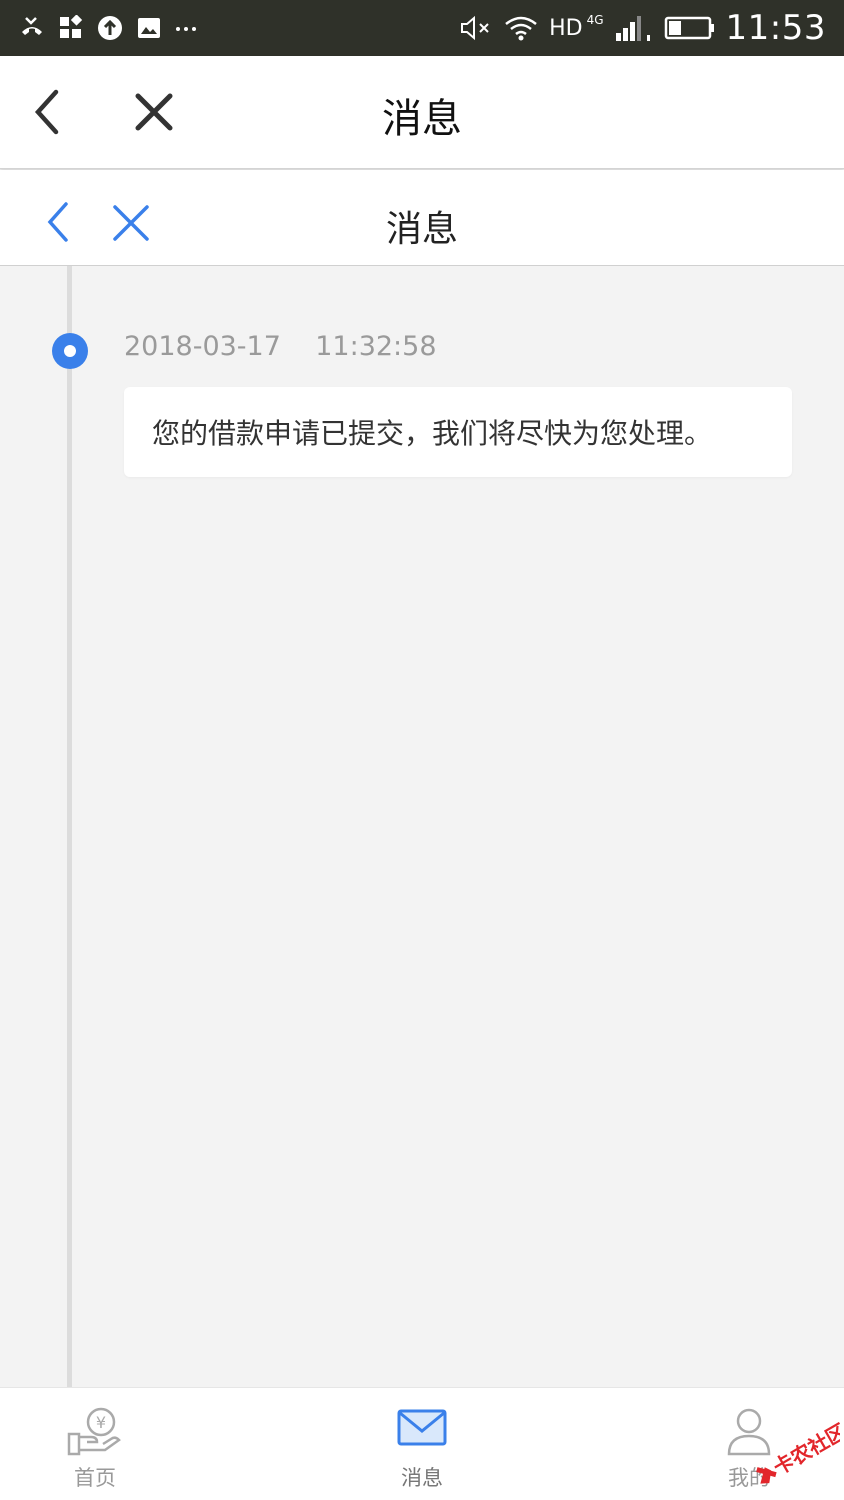  I want to click on mute-icon, so click(476, 28).